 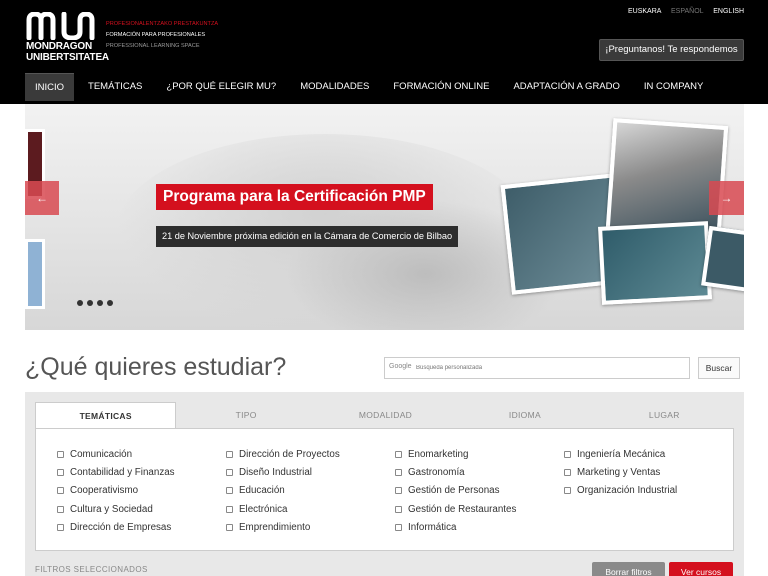 I want to click on tab-tipo: TIPO, so click(x=245, y=415).